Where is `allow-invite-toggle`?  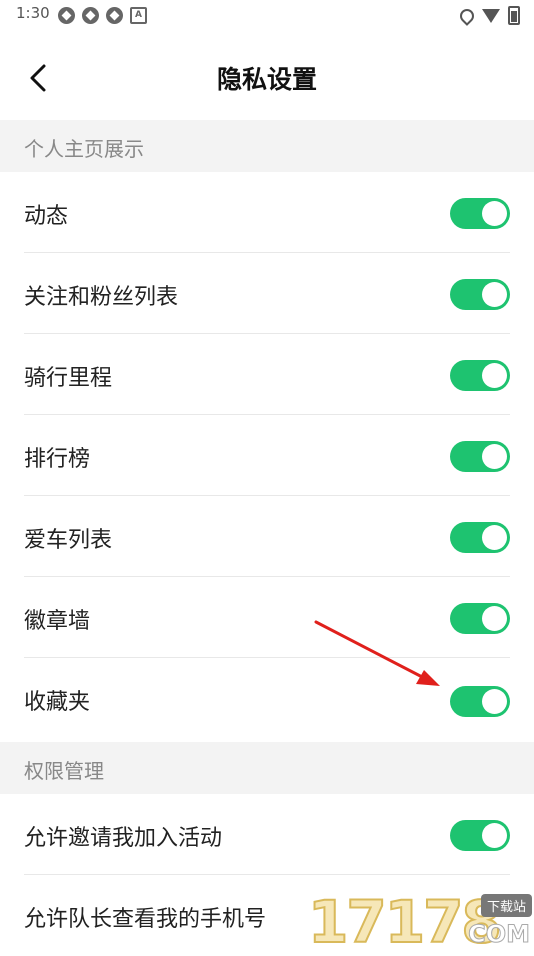
allow-invite-toggle is located at coordinates (480, 835).